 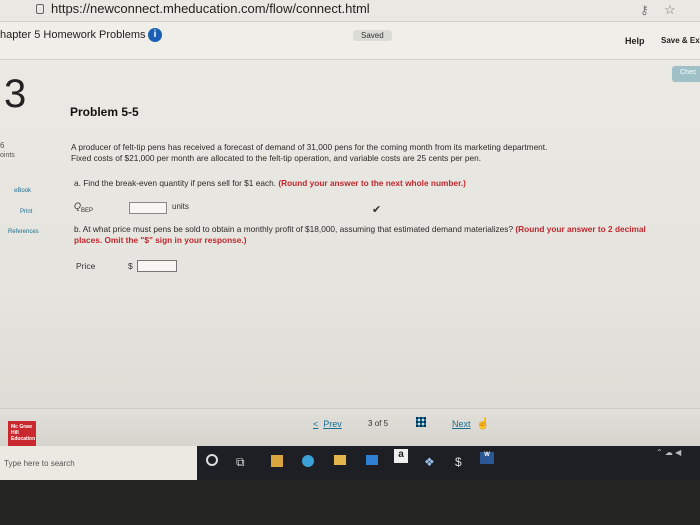 I want to click on score-label: oints, so click(x=7, y=155).